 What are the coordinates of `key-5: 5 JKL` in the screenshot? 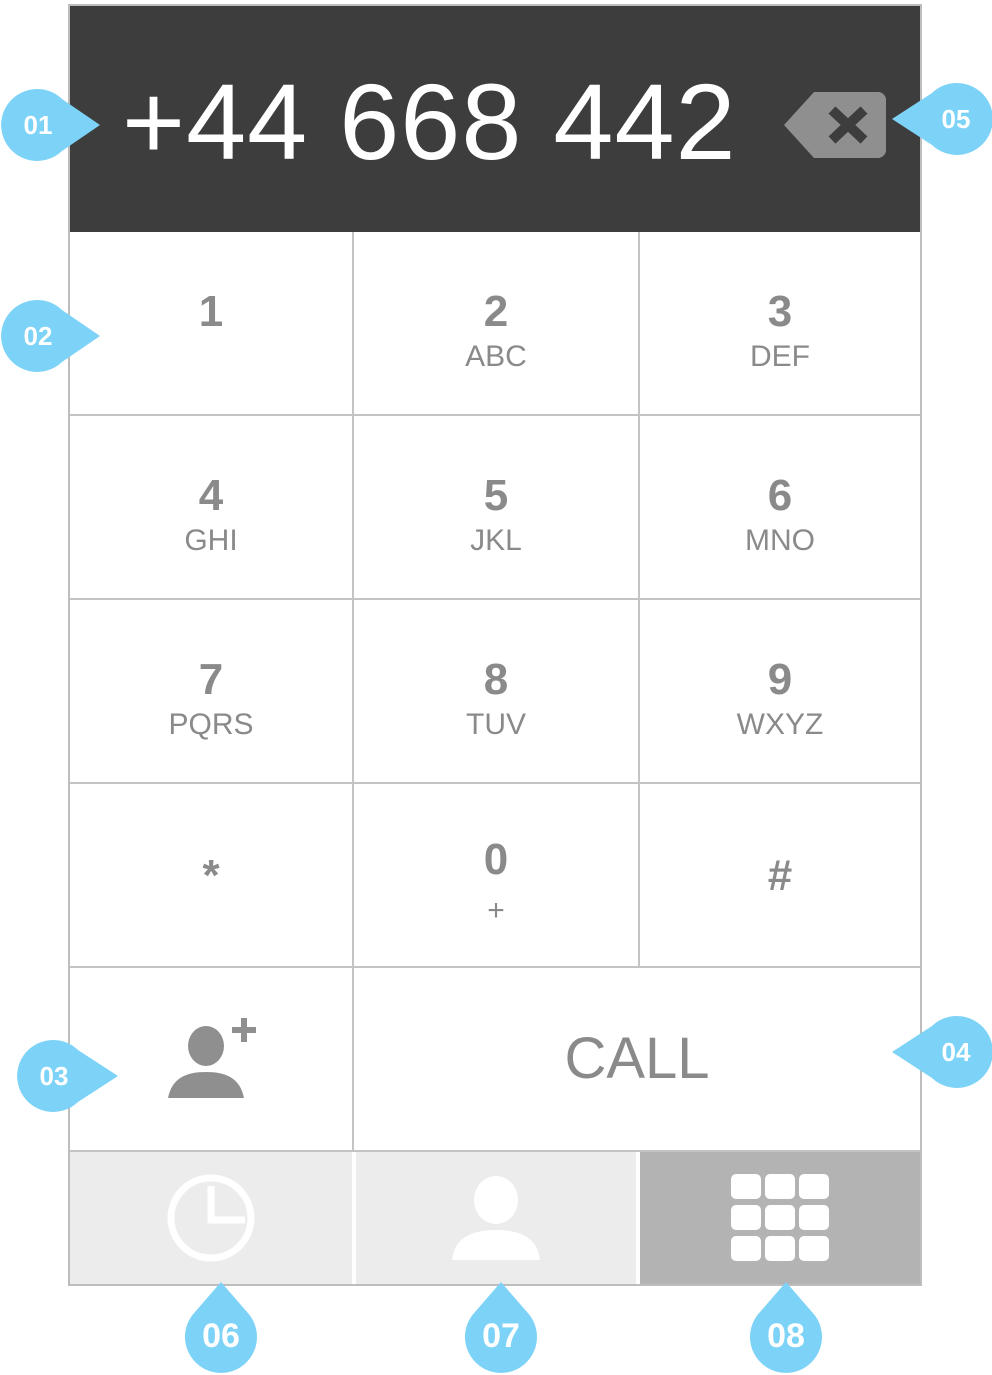 It's located at (497, 508).